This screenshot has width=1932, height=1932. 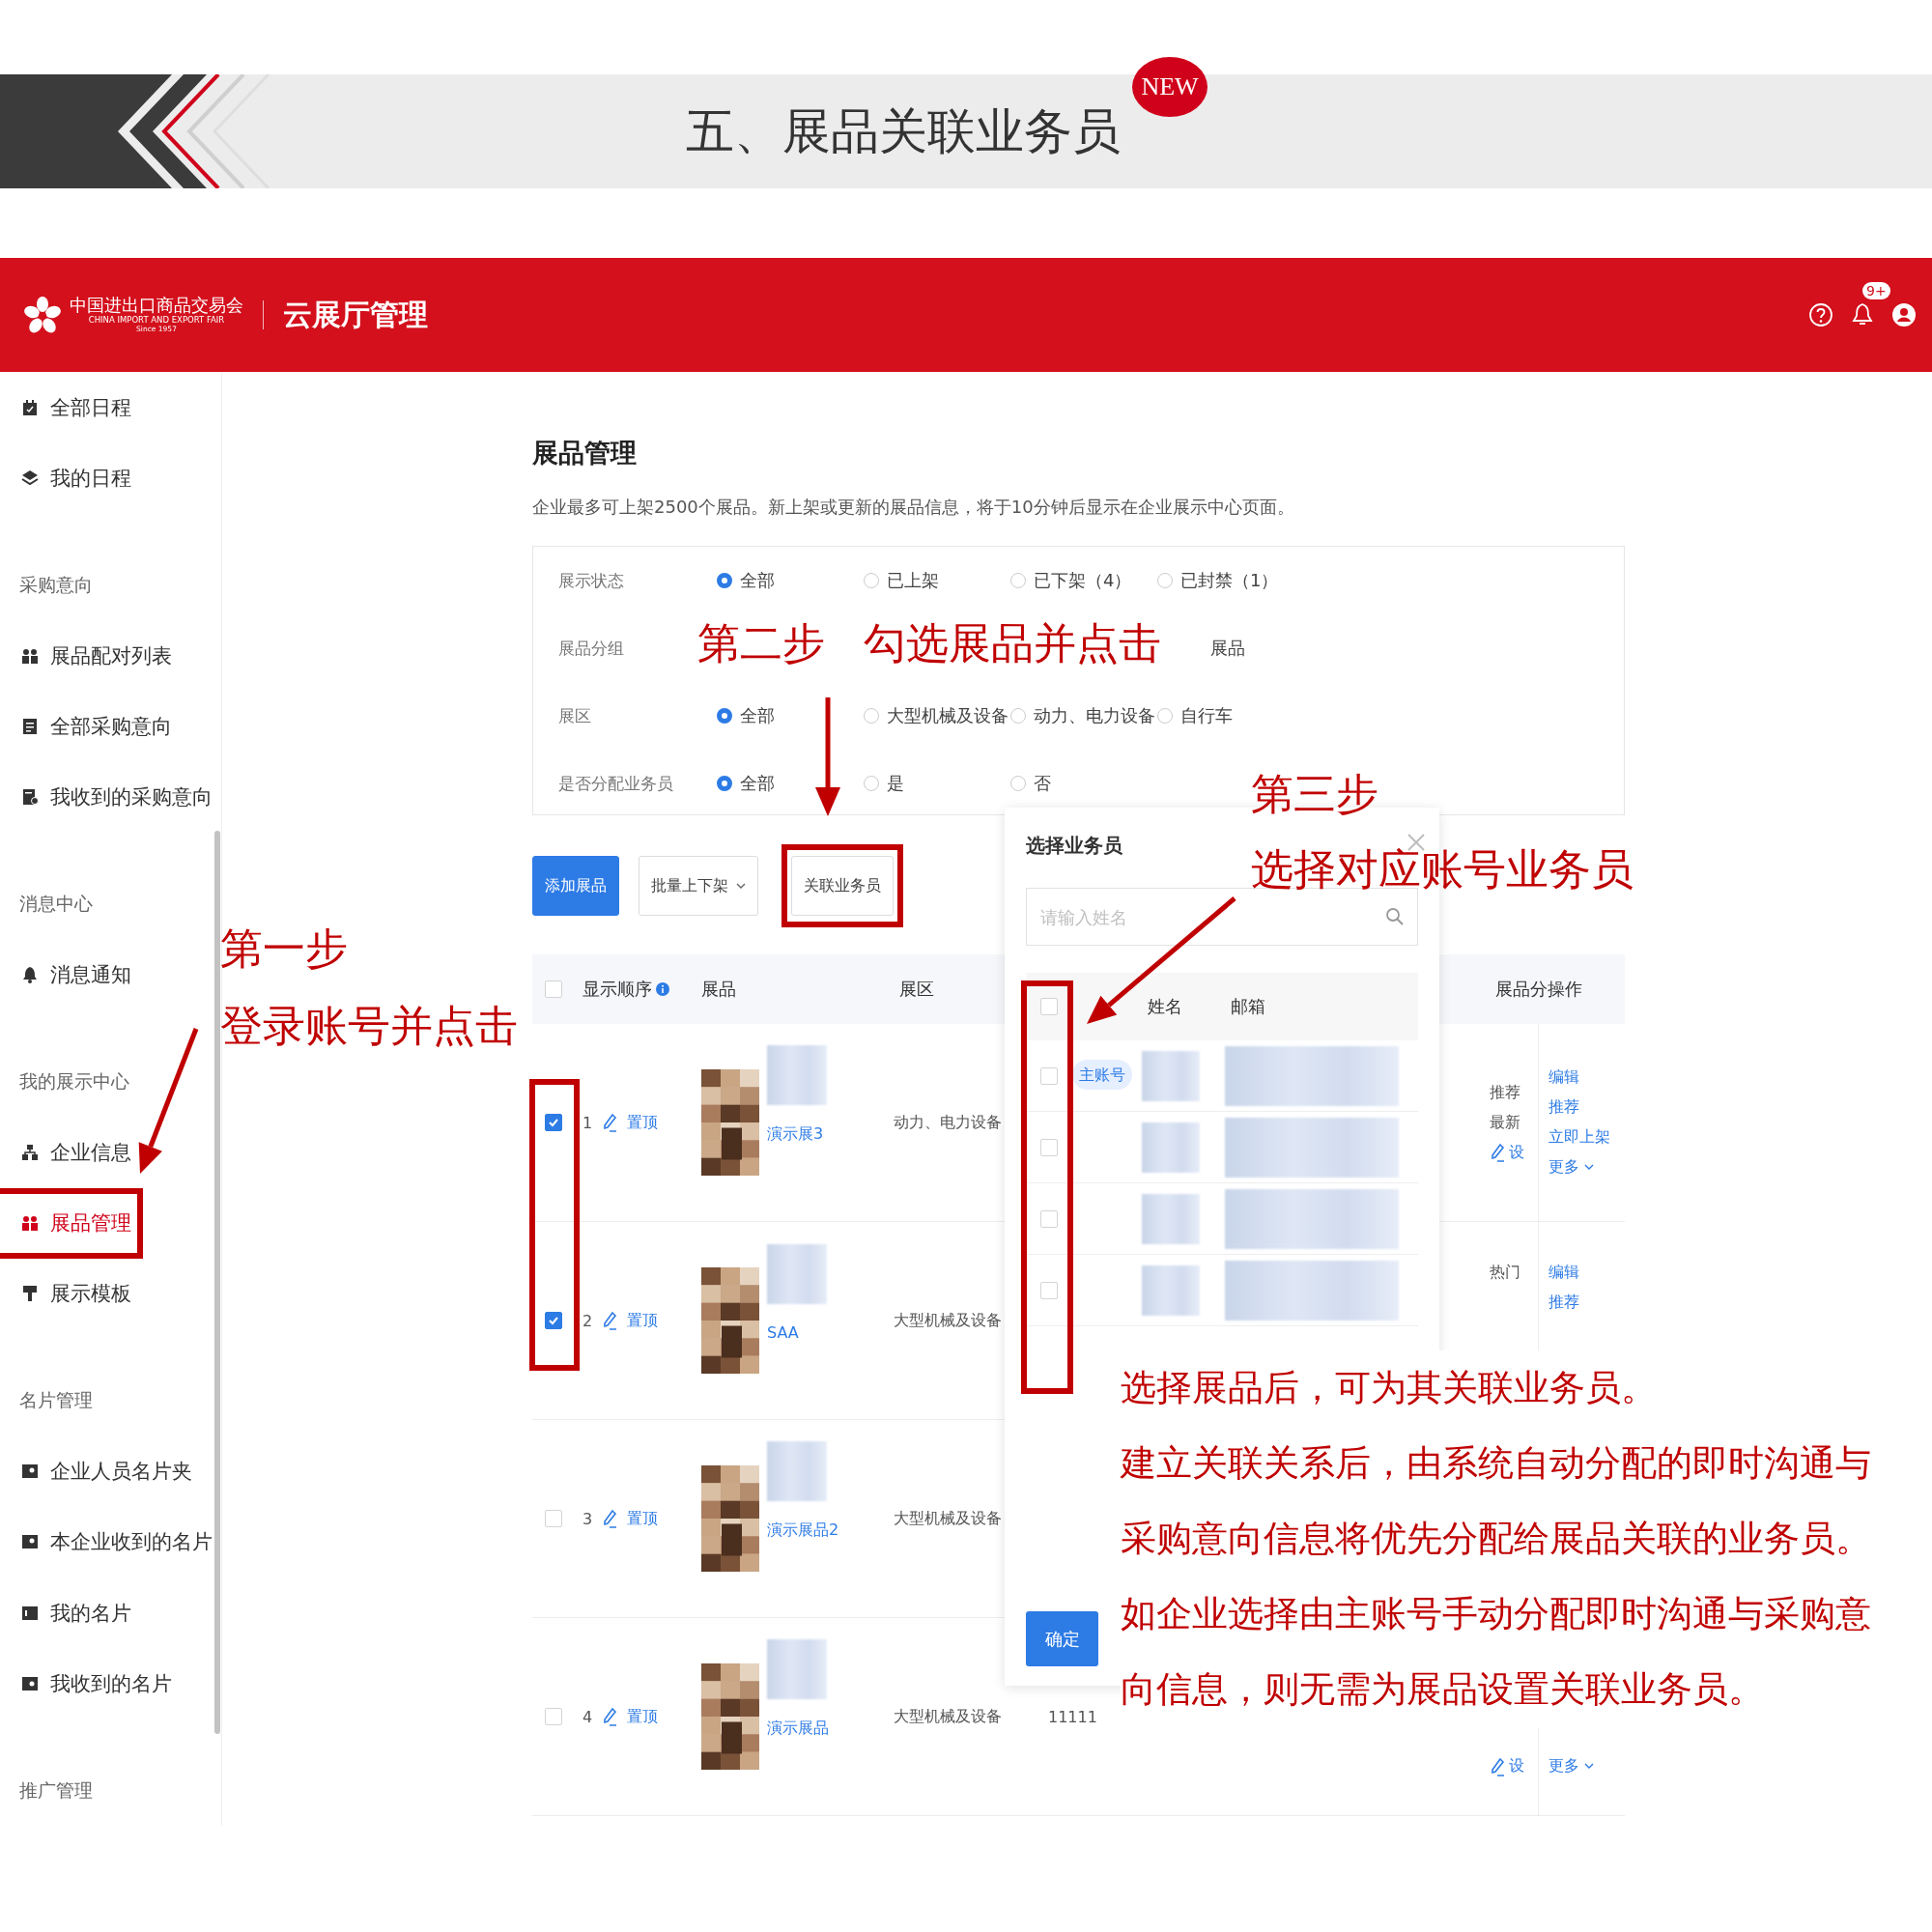 What do you see at coordinates (797, 1332) in the screenshot?
I see `product-link: SAA` at bounding box center [797, 1332].